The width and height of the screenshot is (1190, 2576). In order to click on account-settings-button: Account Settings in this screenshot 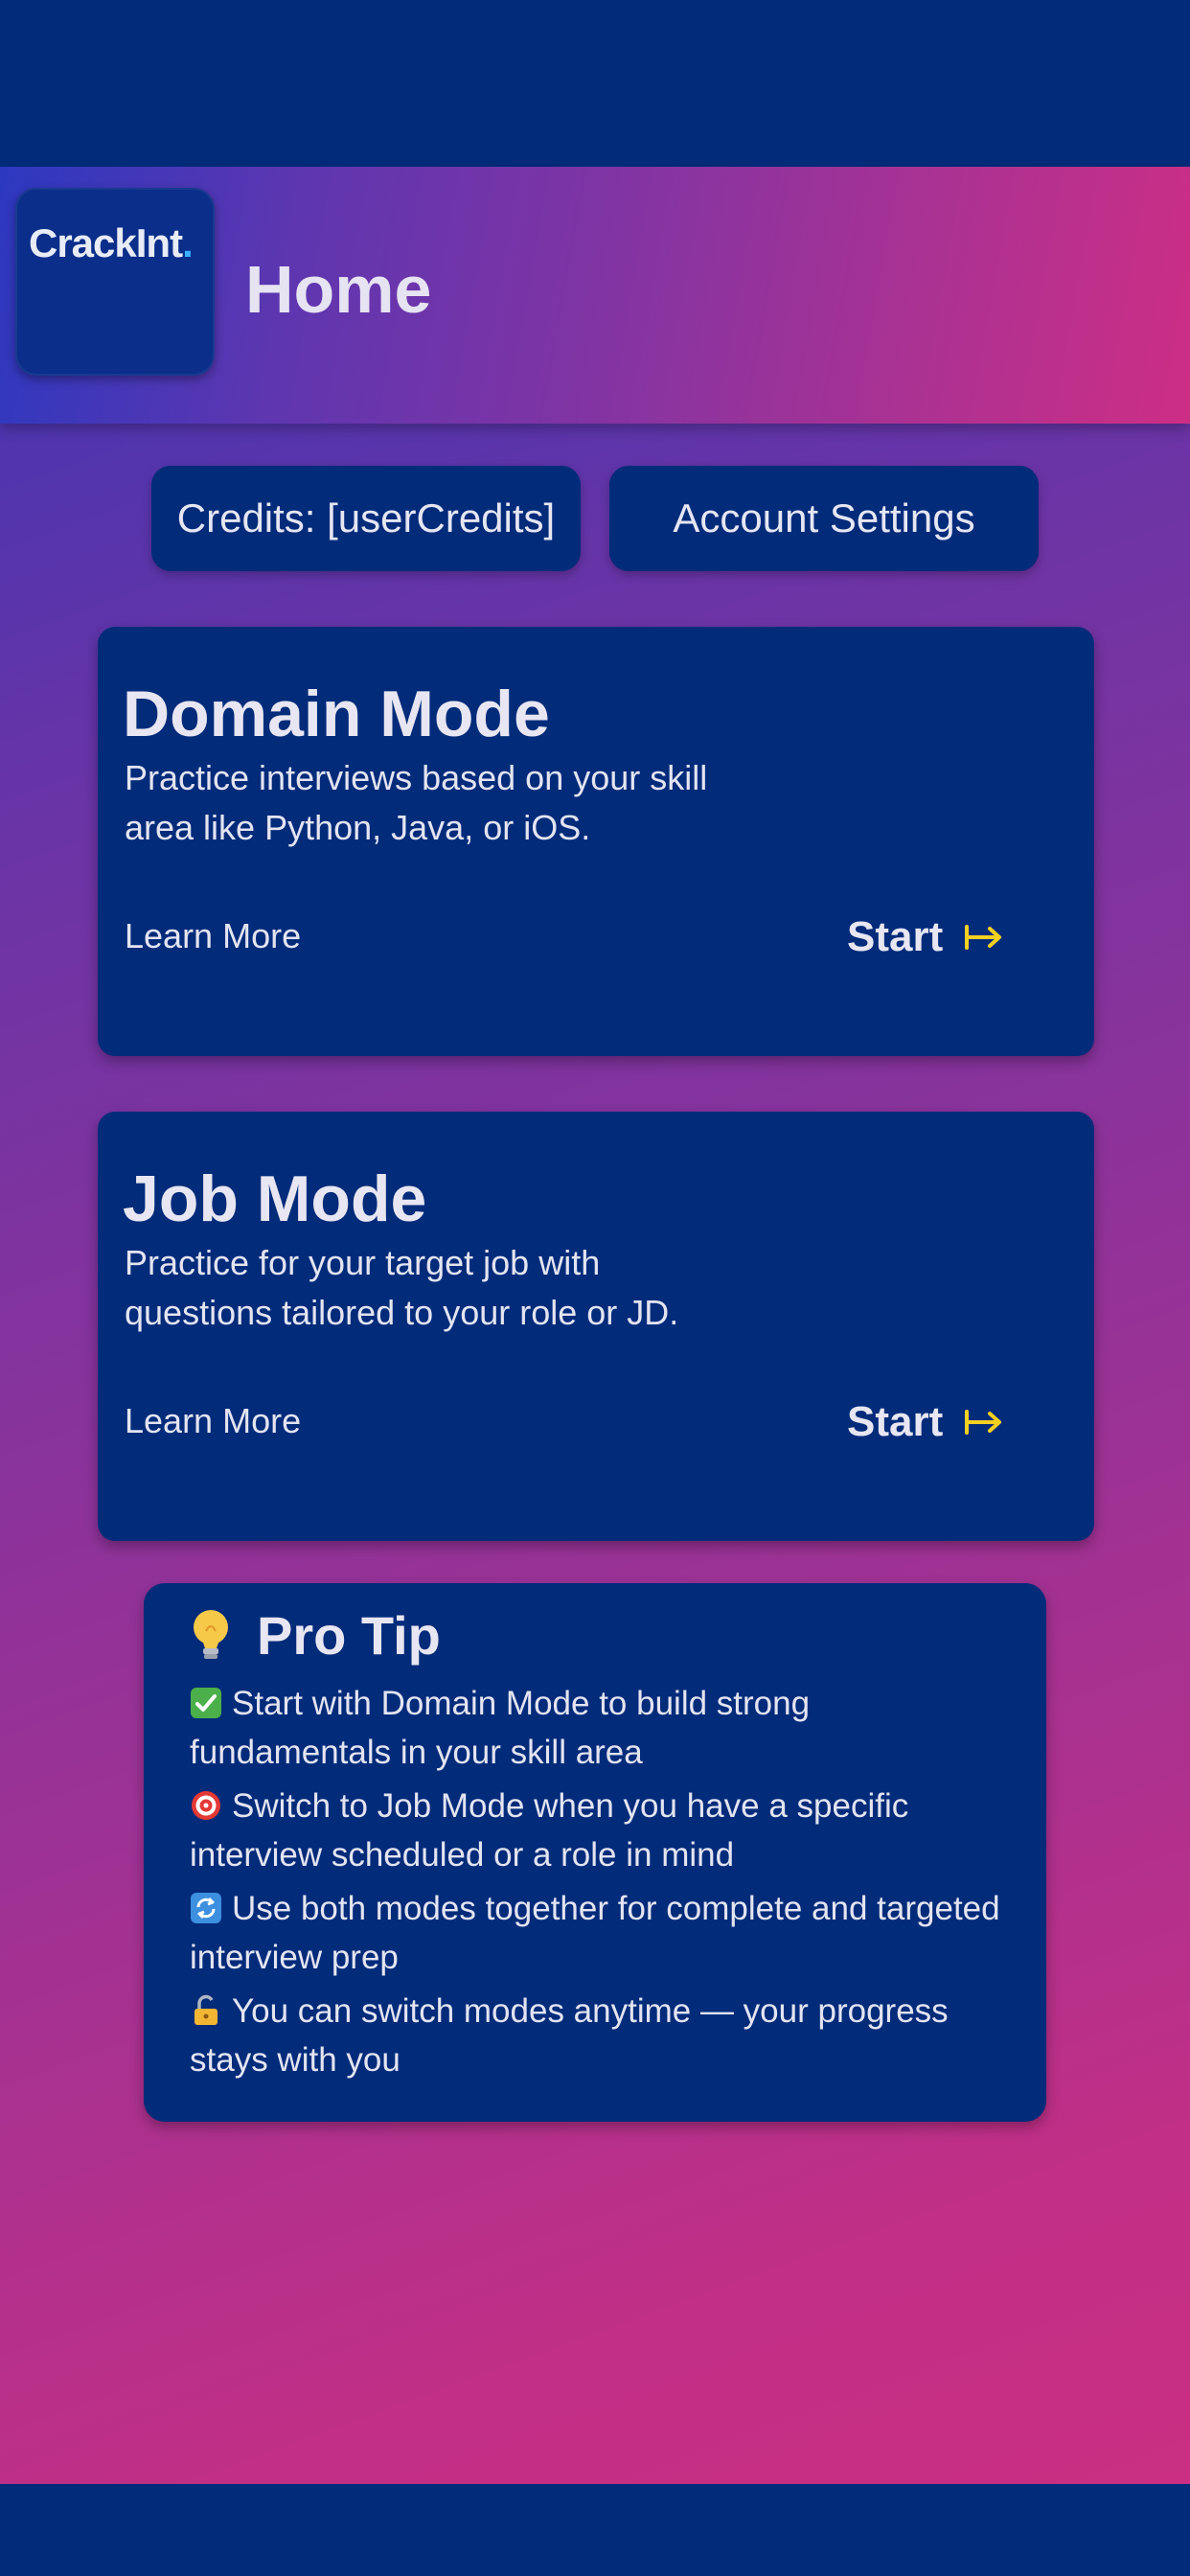, I will do `click(824, 518)`.